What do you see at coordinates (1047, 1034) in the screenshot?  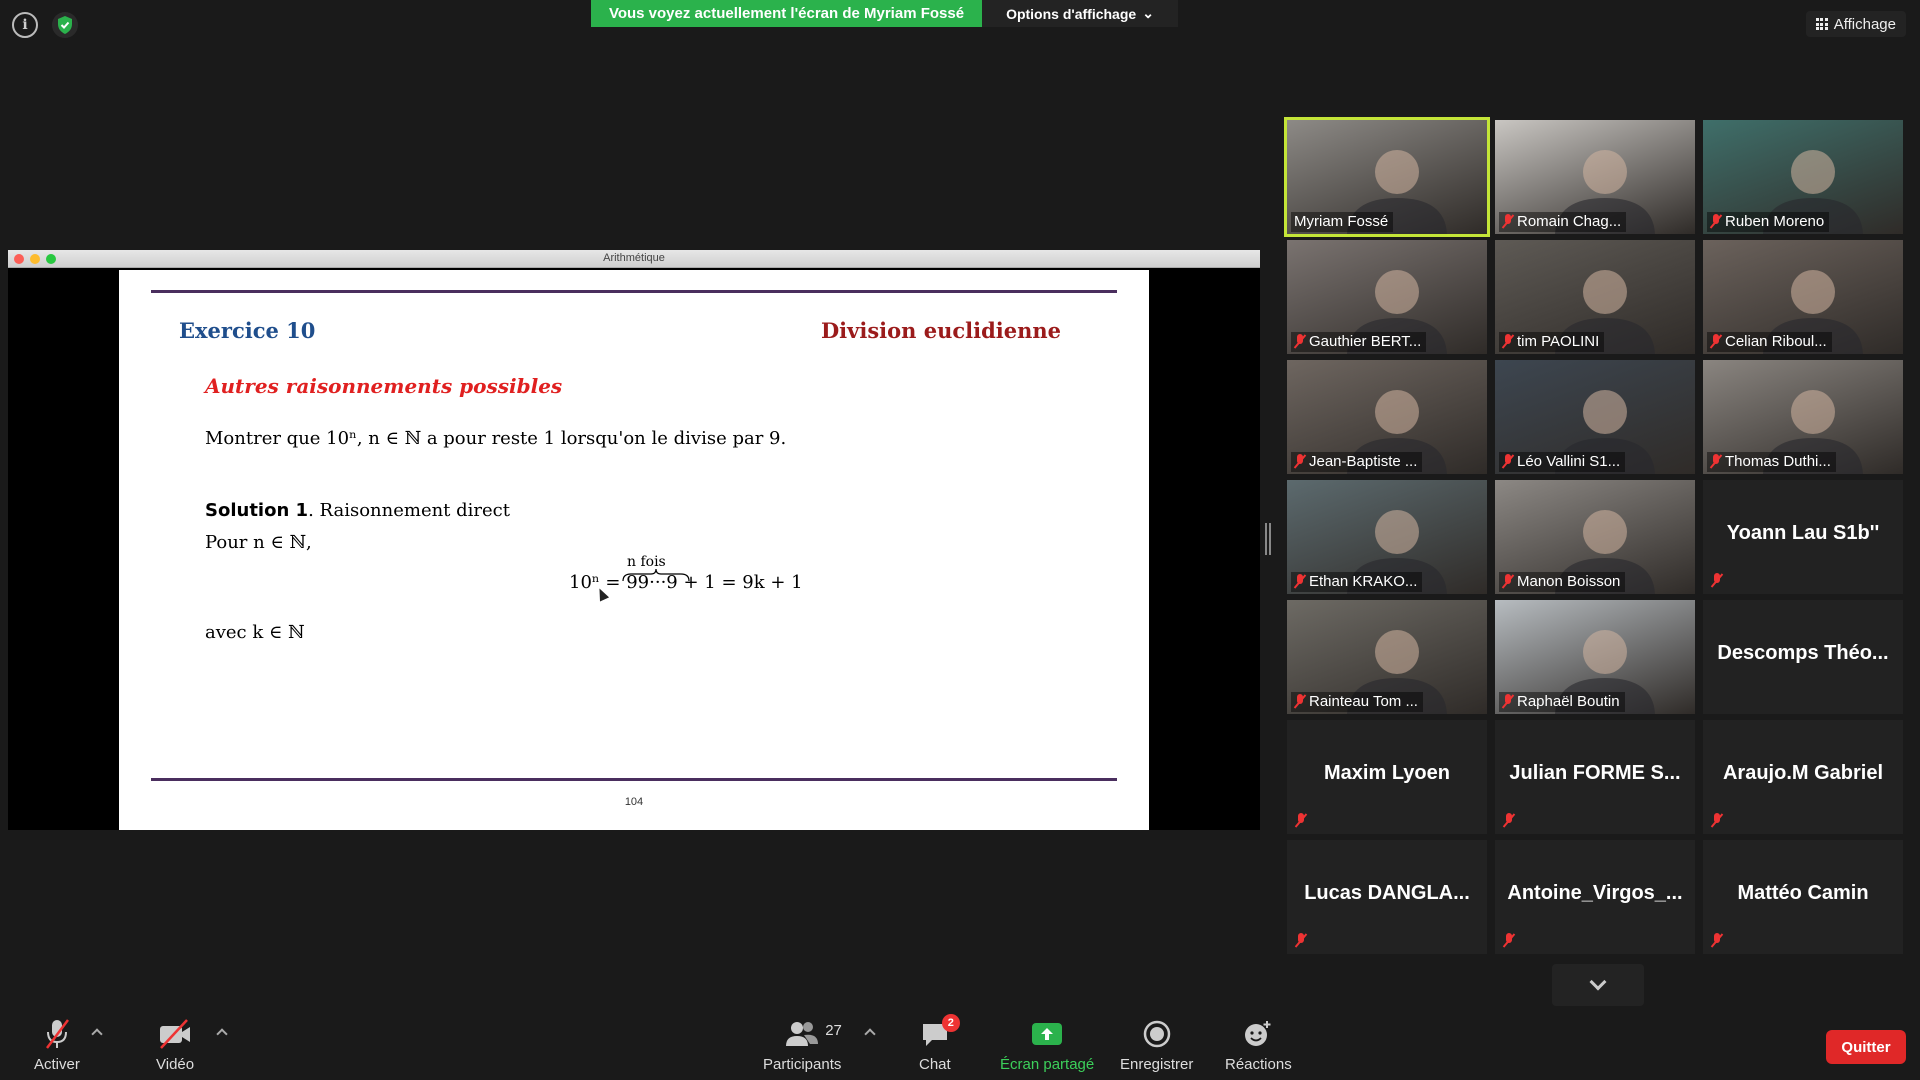 I see `share-screen-icon` at bounding box center [1047, 1034].